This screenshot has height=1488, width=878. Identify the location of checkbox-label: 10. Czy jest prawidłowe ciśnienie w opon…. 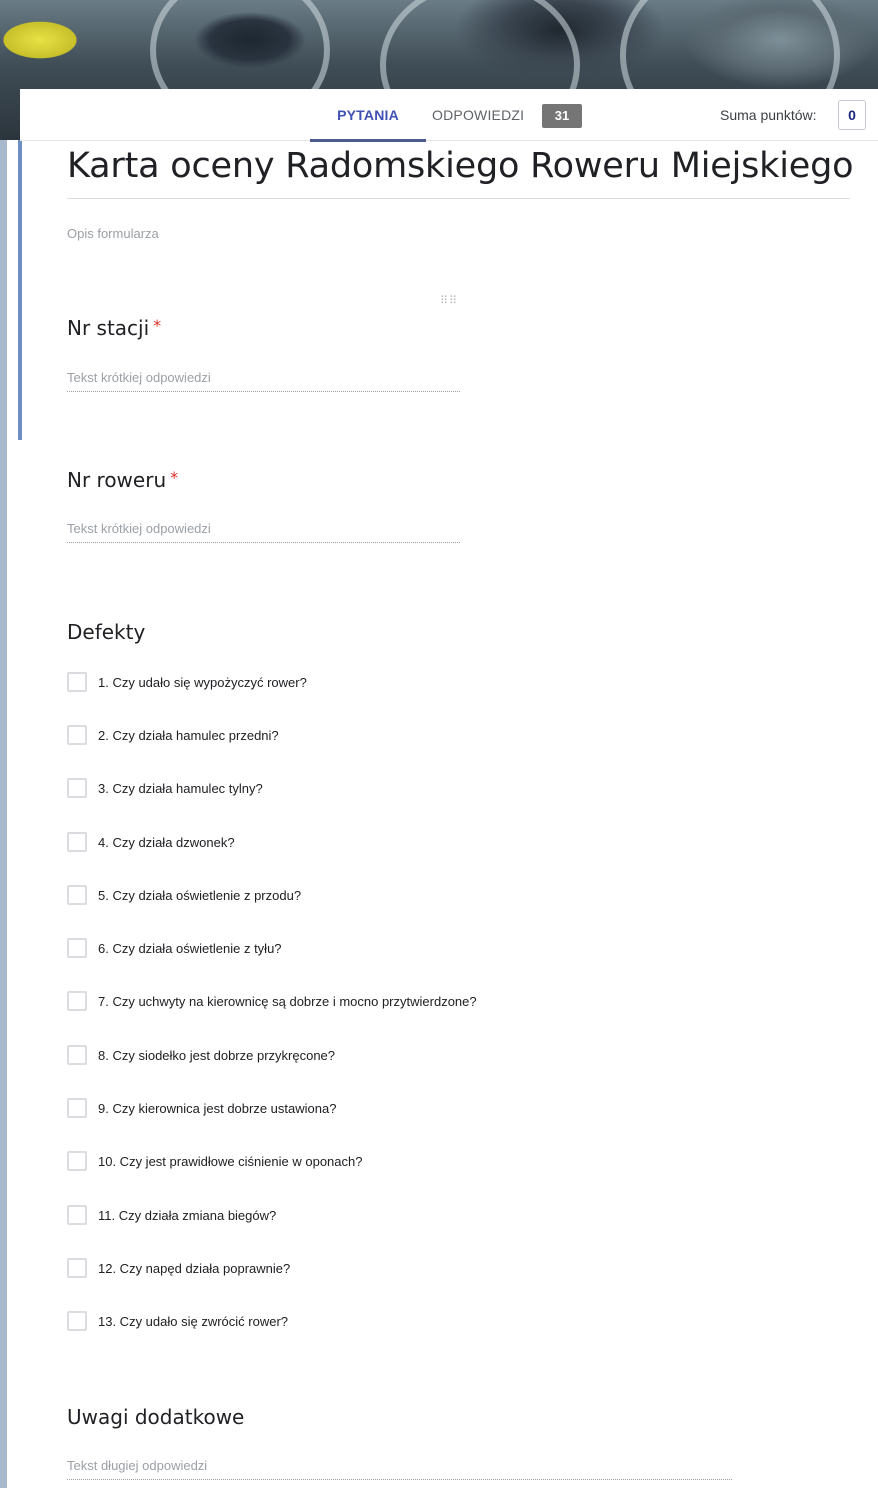
(230, 1161).